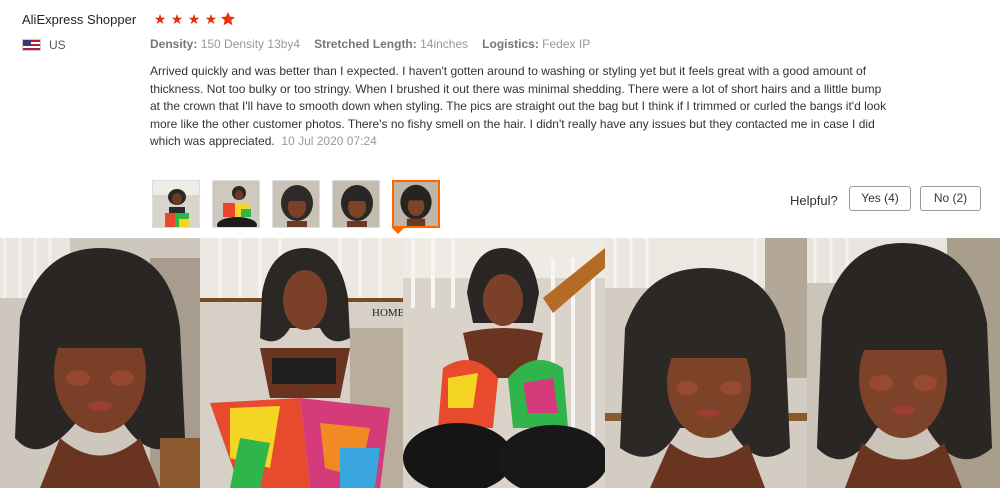  I want to click on us-flag-icon, so click(31, 45).